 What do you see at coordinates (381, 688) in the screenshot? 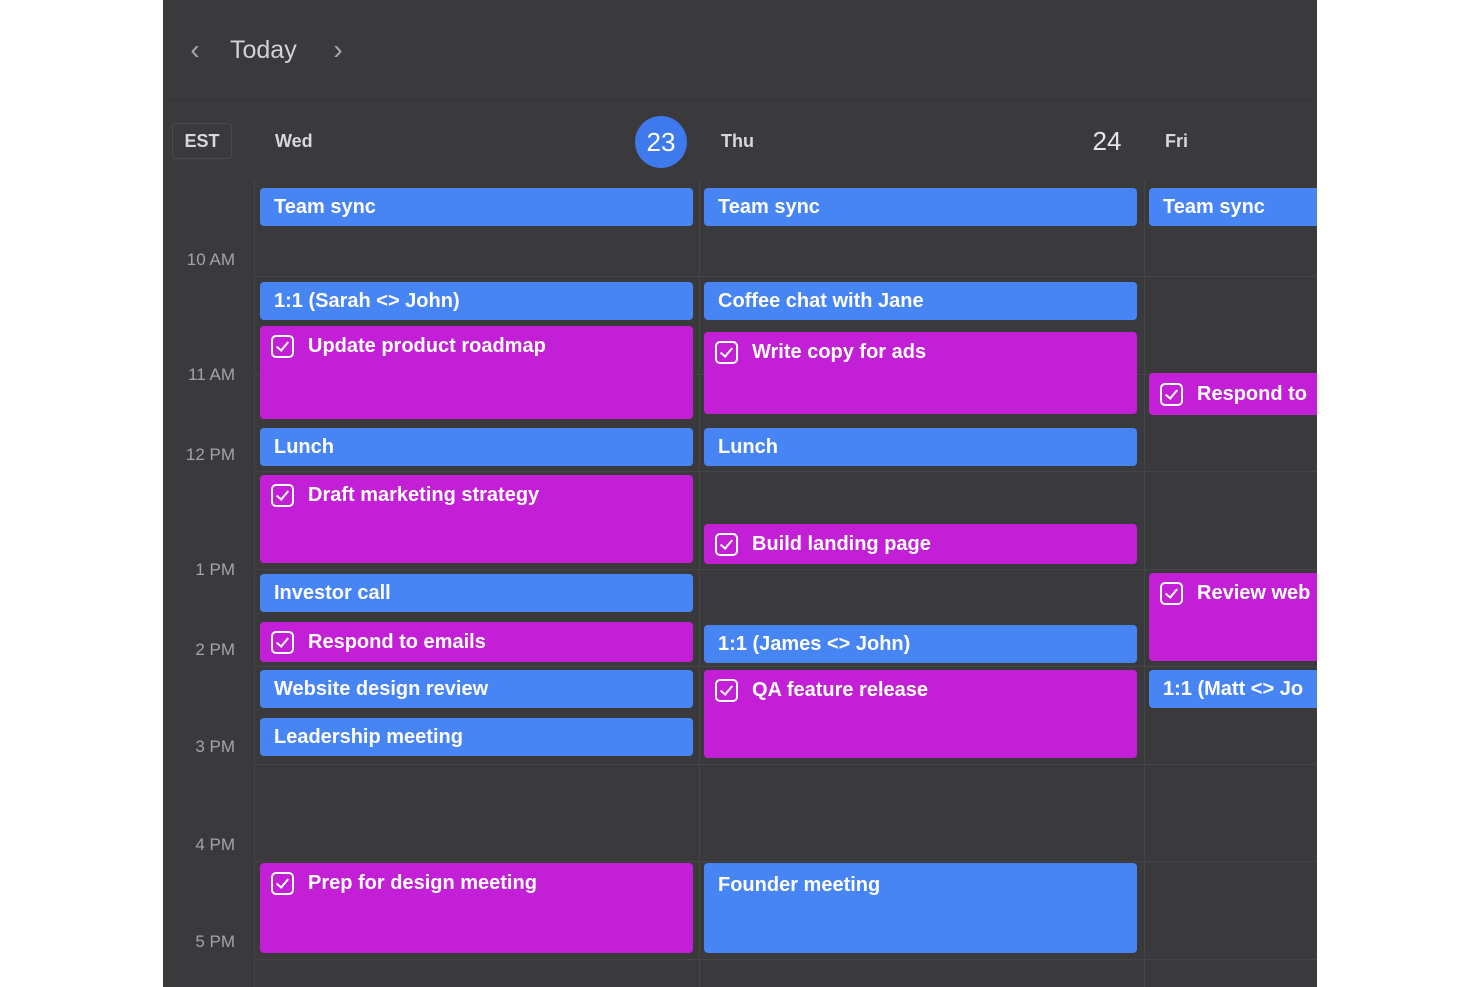
I see `event-title: Website design review` at bounding box center [381, 688].